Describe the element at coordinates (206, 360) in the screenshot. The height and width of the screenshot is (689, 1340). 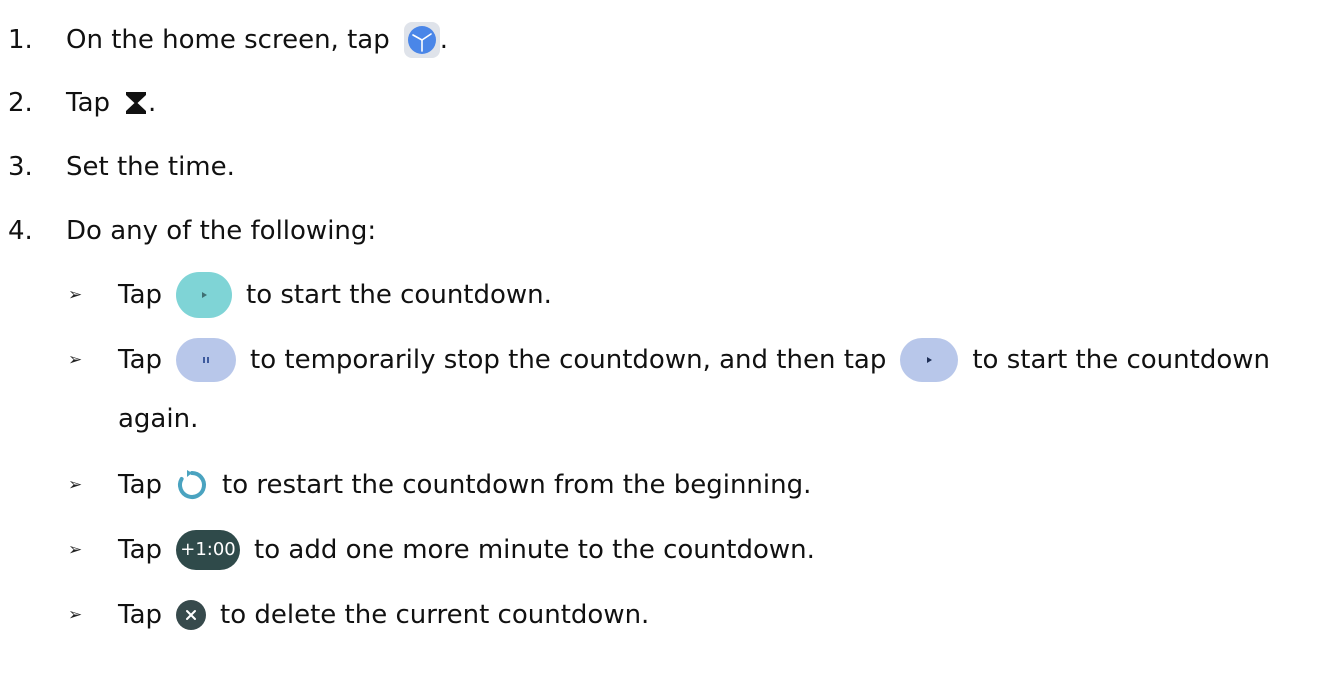
I see `pause-icon` at that location.